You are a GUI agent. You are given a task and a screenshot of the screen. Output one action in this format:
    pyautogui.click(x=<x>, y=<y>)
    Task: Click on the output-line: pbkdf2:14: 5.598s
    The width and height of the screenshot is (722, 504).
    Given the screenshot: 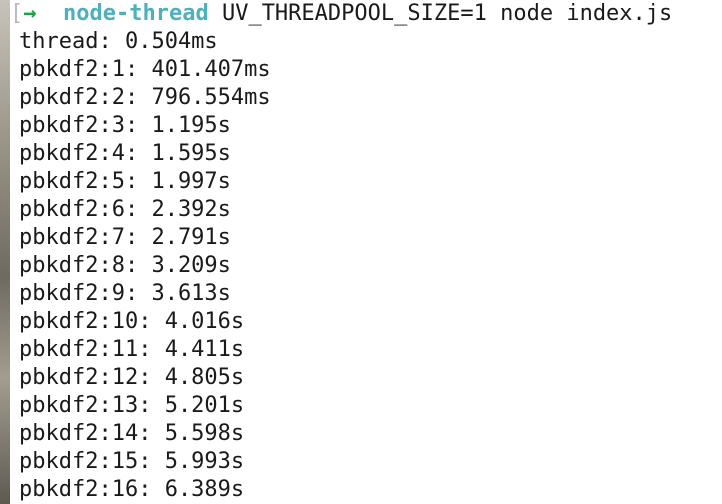 What is the action you would take?
    pyautogui.click(x=132, y=433)
    